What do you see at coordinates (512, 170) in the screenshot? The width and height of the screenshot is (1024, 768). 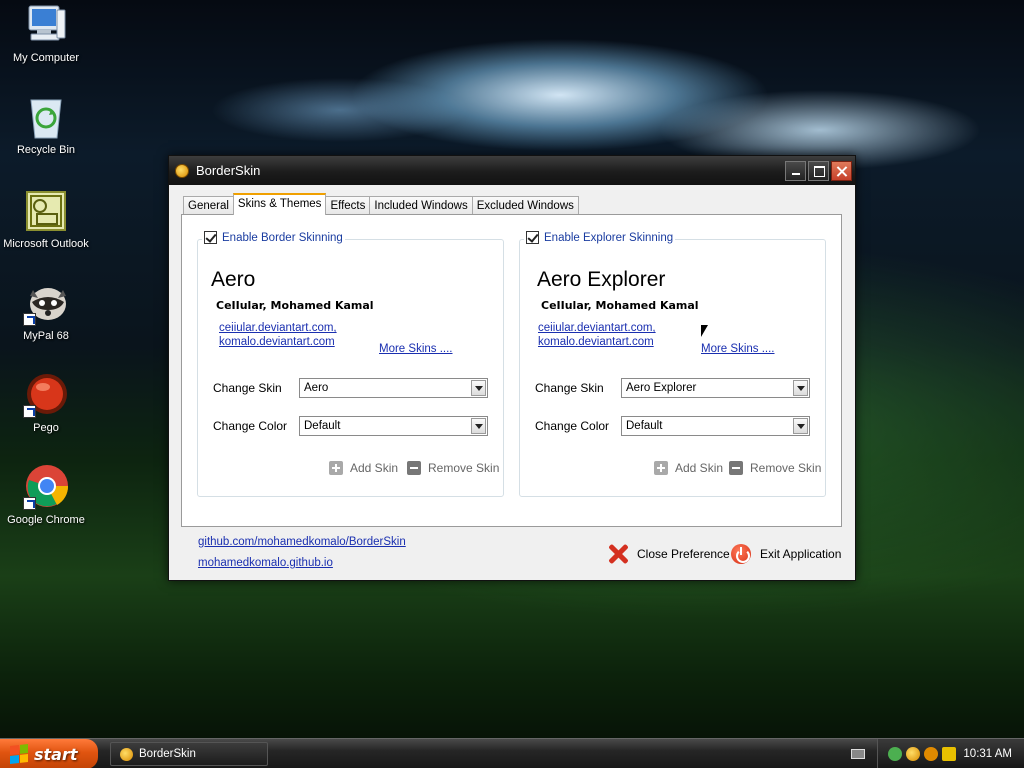 I see `title-bar: BorderSkin` at bounding box center [512, 170].